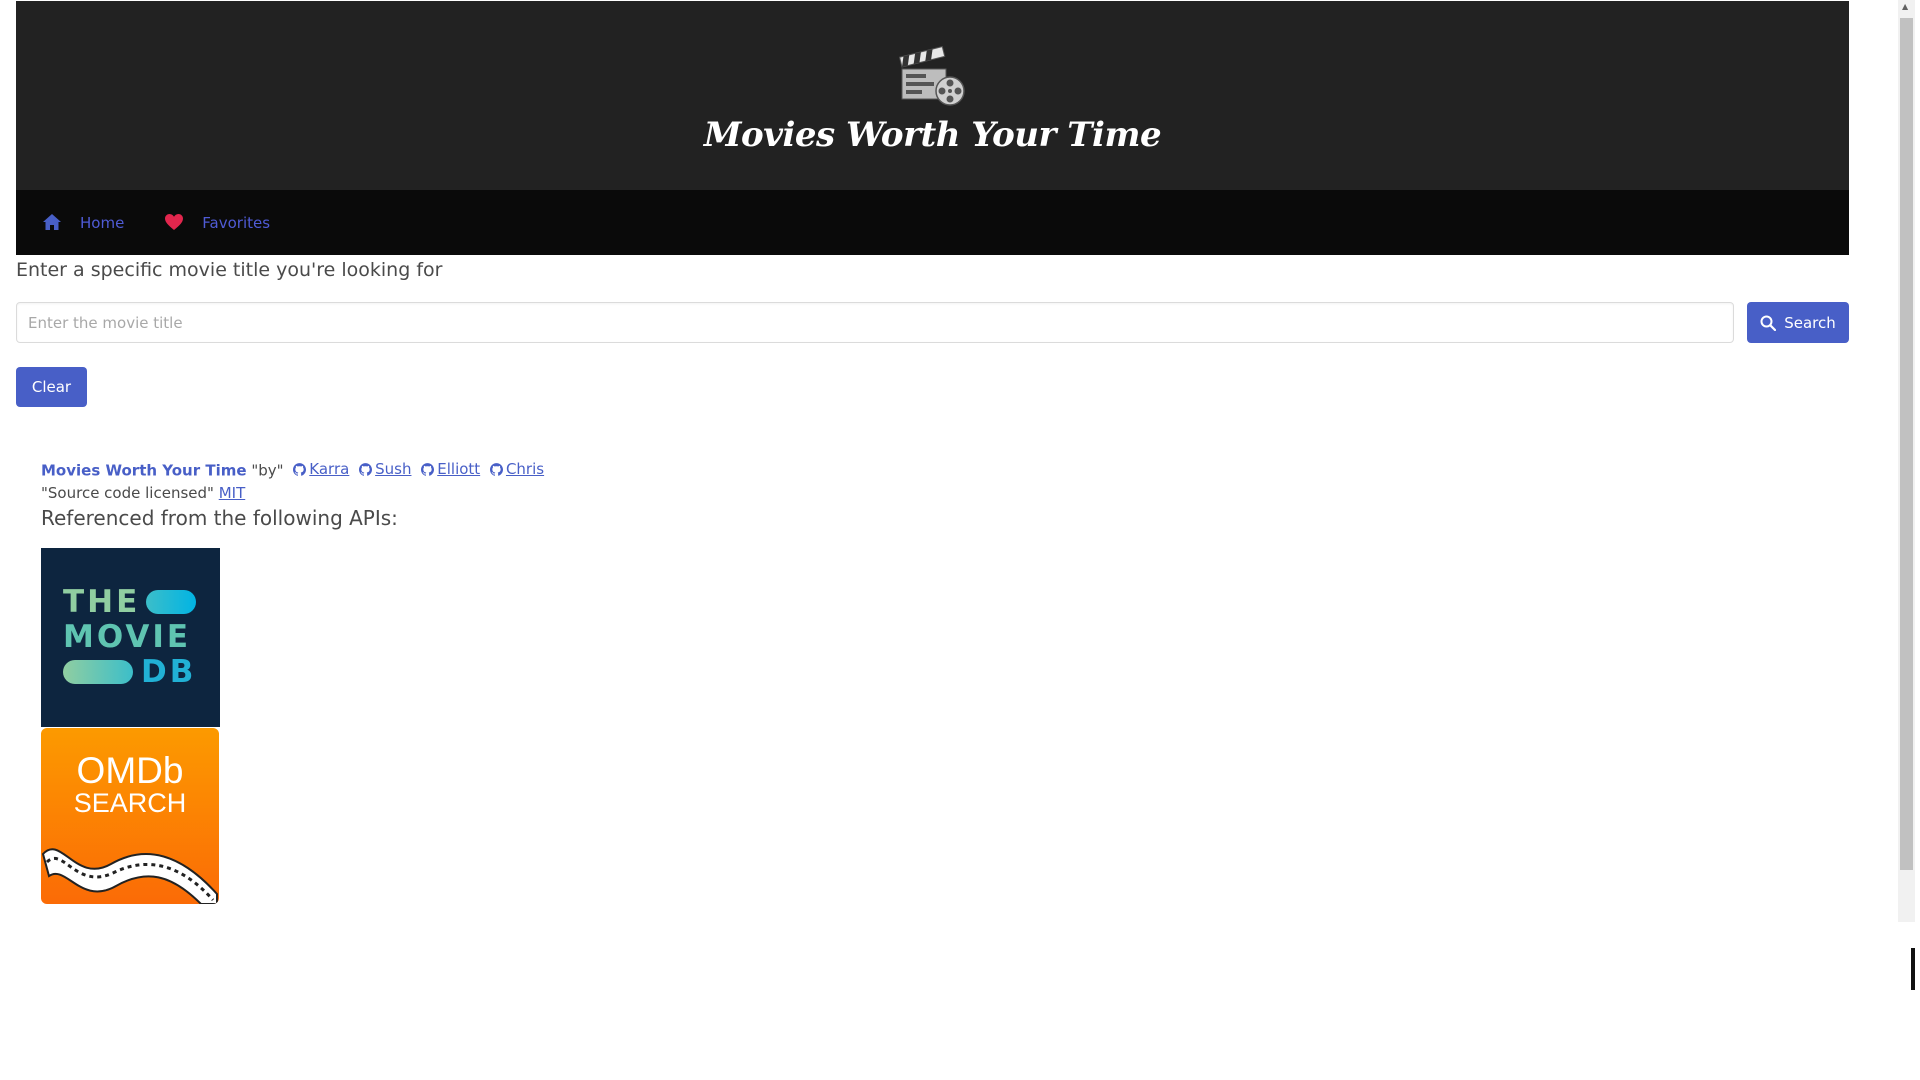  I want to click on author-name: Elliott, so click(459, 469).